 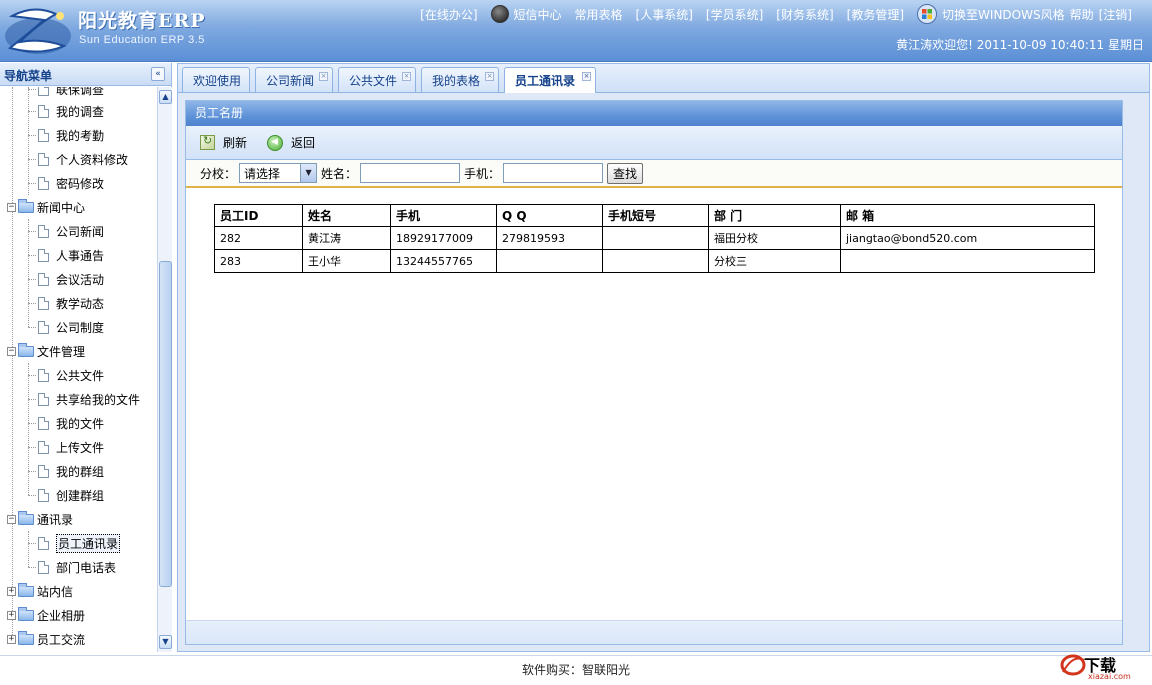 I want to click on tree-item-public-files: 公共文件, so click(x=66, y=375).